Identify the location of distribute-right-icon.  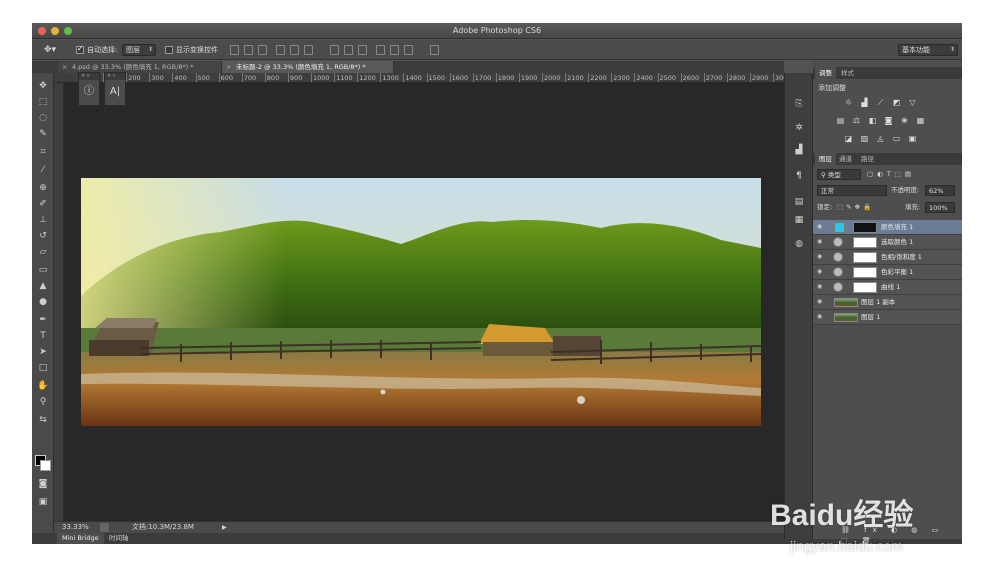
(408, 50).